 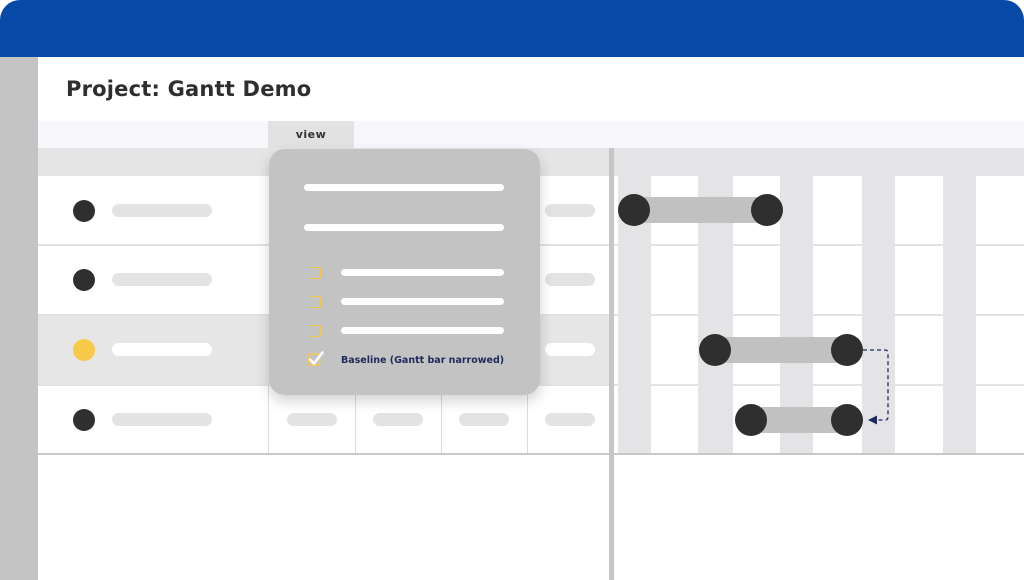 What do you see at coordinates (611, 364) in the screenshot?
I see `grid-gantt-splitter` at bounding box center [611, 364].